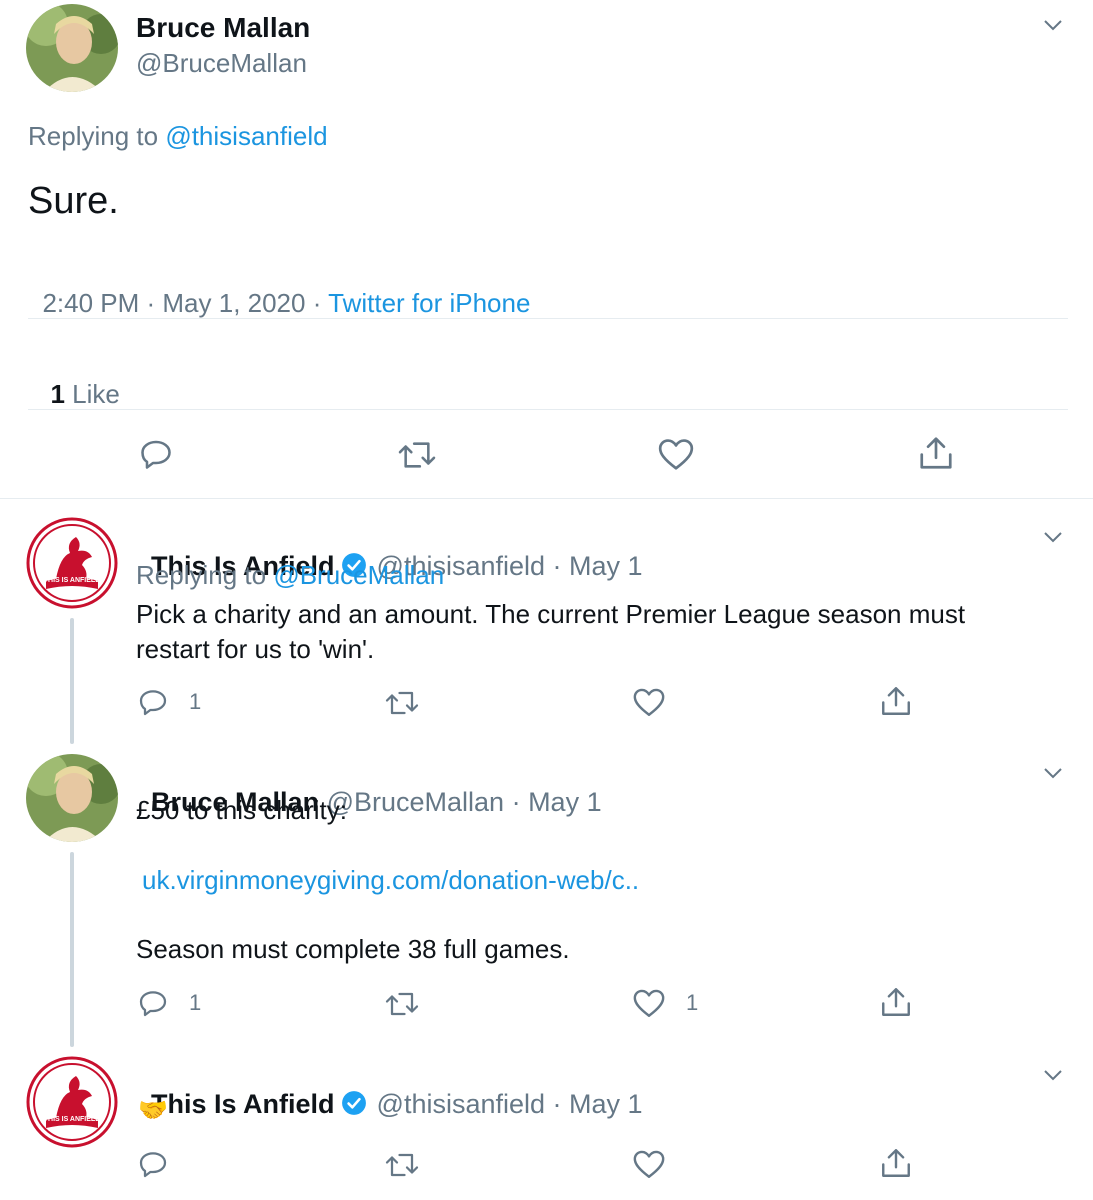  I want to click on like-button: 1, so click(665, 1003).